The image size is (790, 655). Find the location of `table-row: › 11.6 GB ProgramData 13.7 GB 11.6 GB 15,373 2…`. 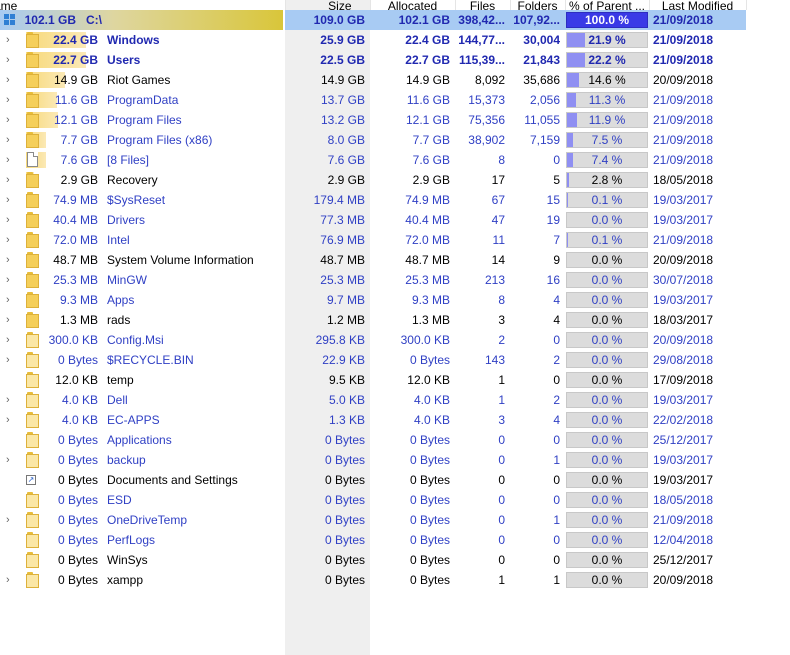

table-row: › 11.6 GB ProgramData 13.7 GB 11.6 GB 15,373 2… is located at coordinates (373, 100).